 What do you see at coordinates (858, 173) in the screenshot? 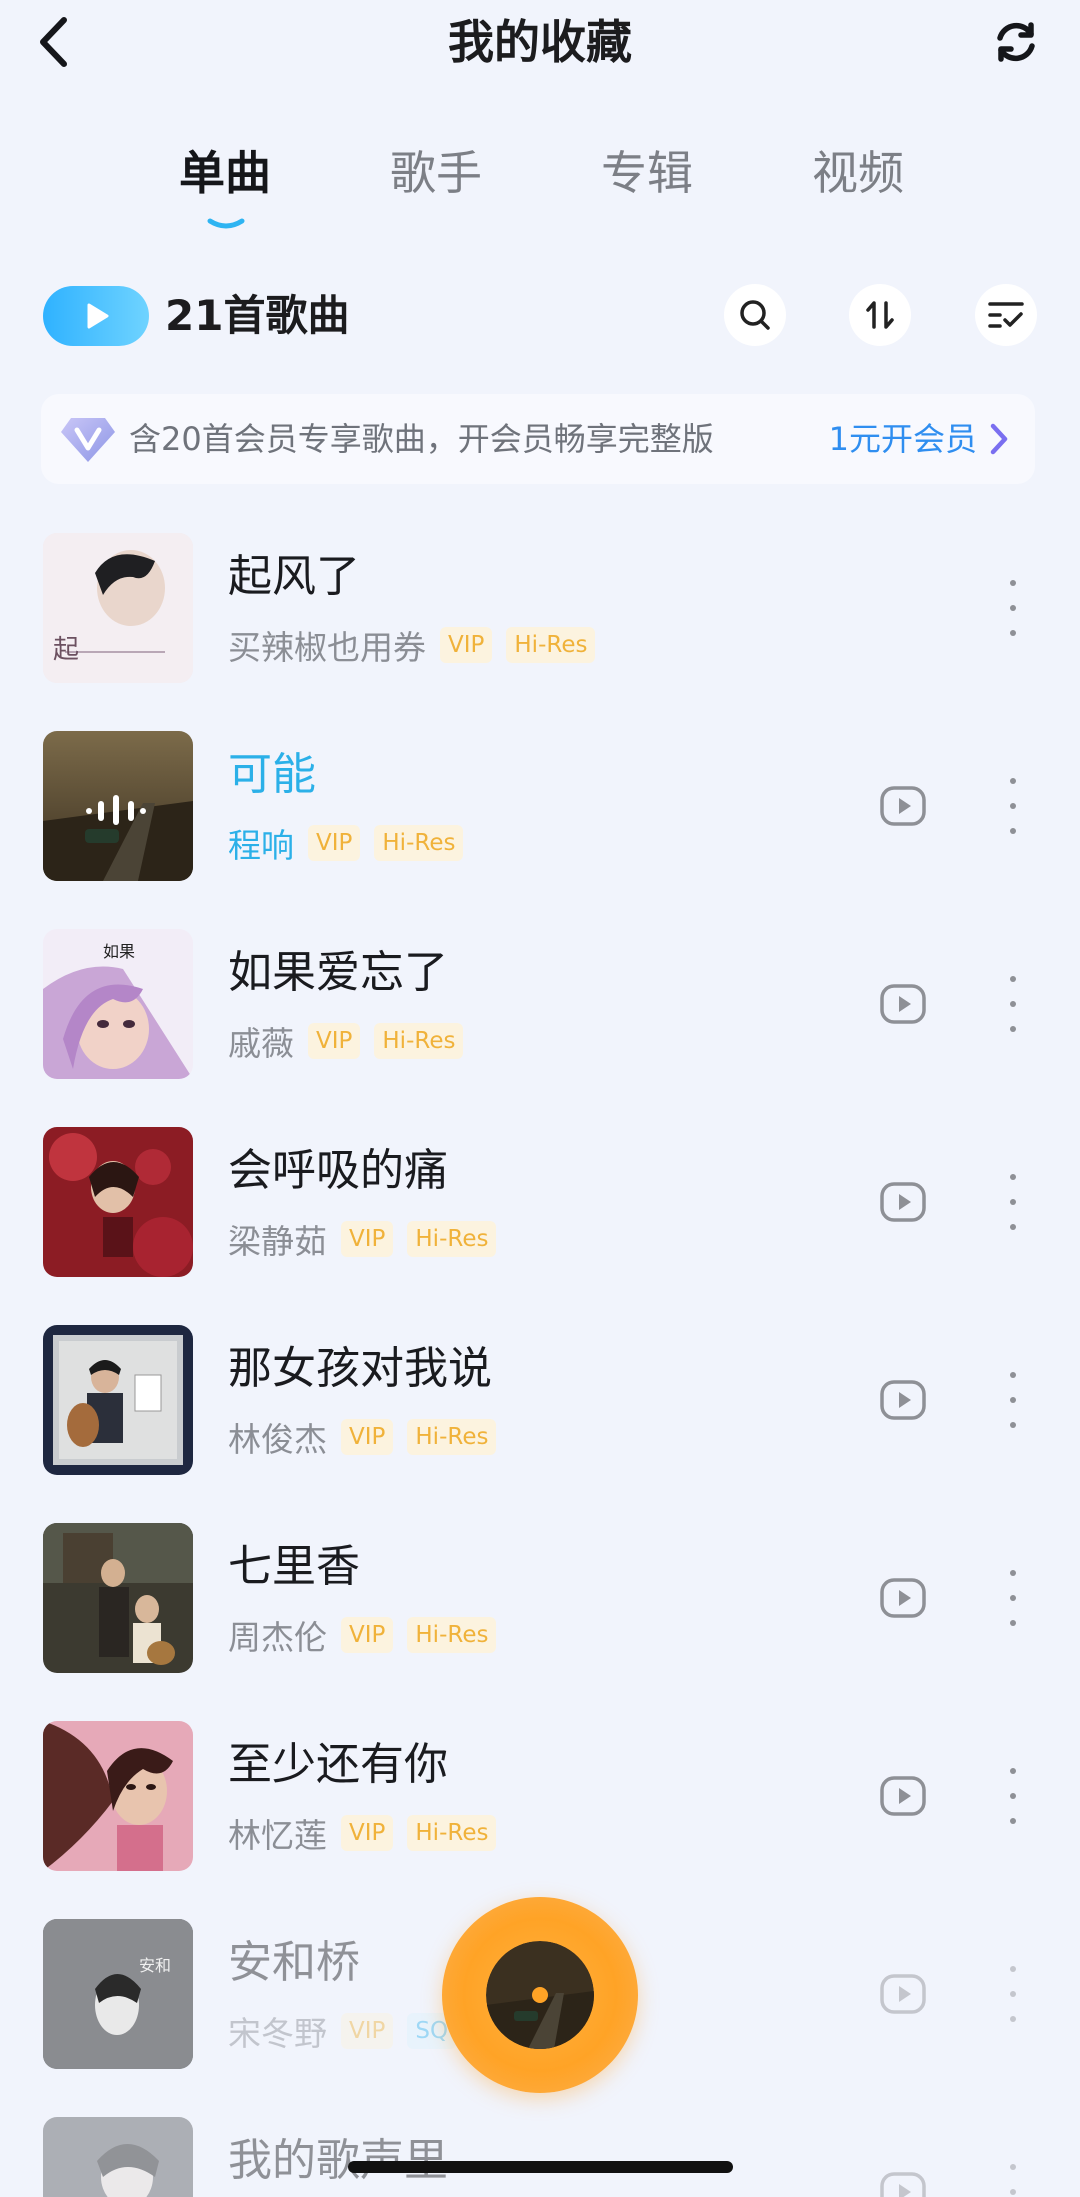
I see `tab-videos: 视频` at bounding box center [858, 173].